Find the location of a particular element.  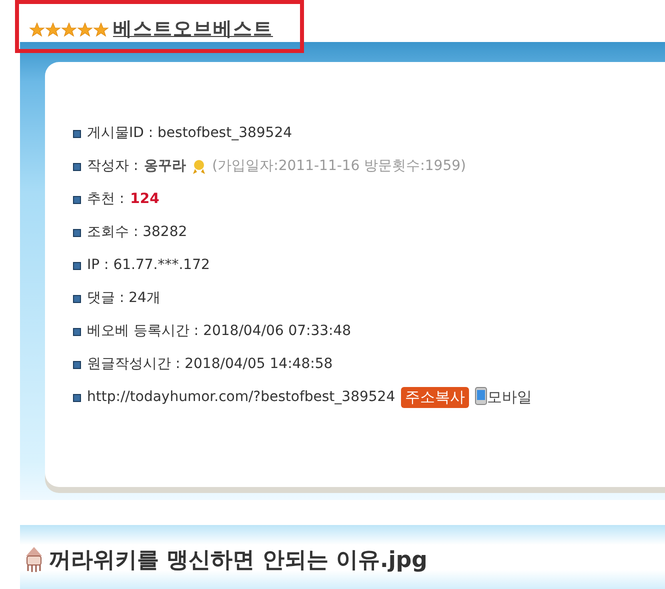

info-text: 베오베 등록시간 : 2018/04/06 07:33:48 is located at coordinates (219, 331).